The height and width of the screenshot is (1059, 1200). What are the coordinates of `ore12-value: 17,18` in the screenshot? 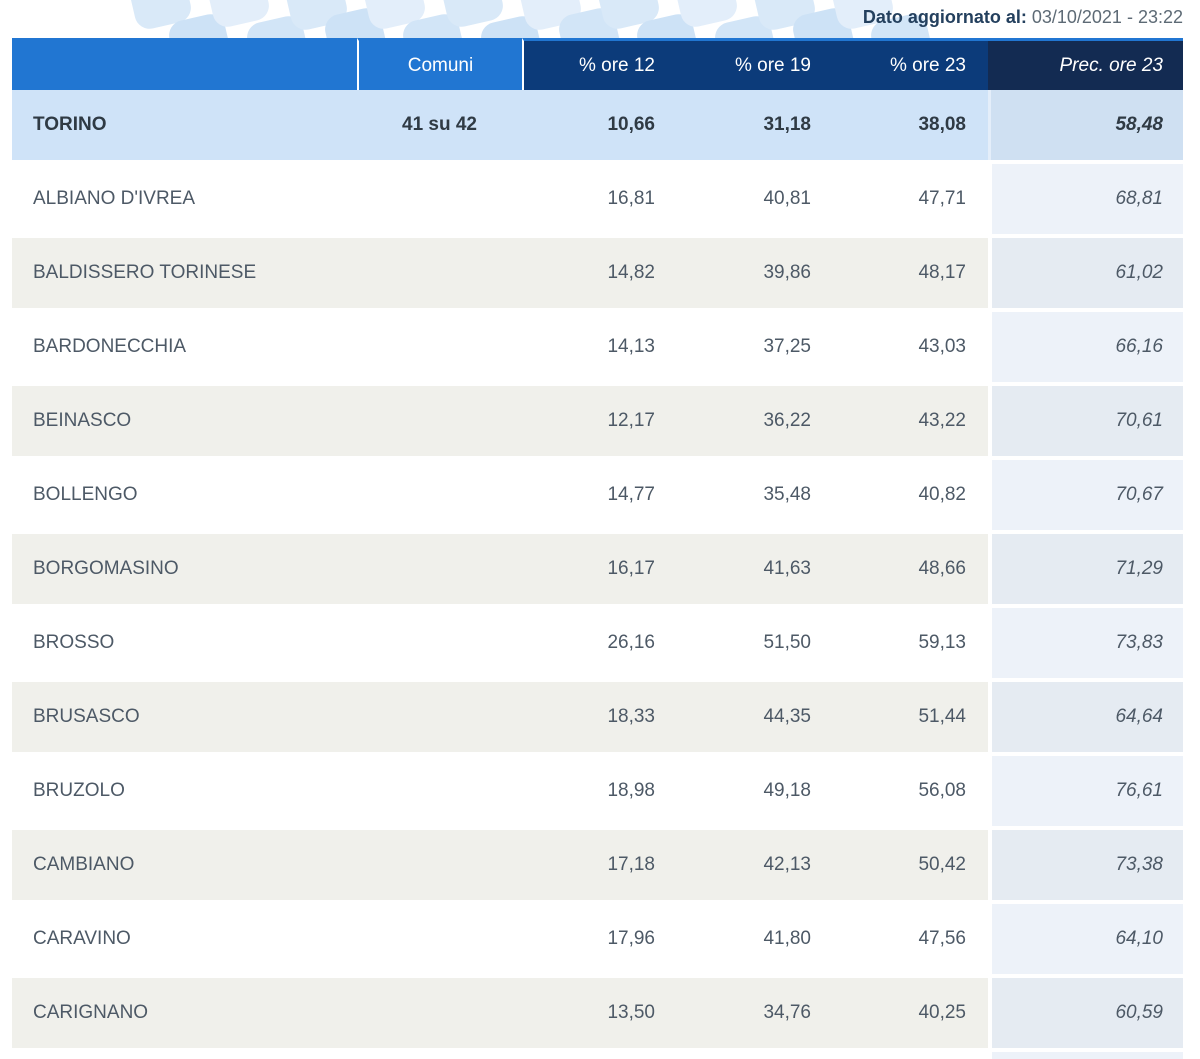 It's located at (599, 865).